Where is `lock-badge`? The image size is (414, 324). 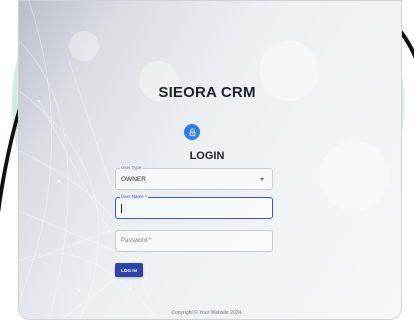
lock-badge is located at coordinates (192, 132).